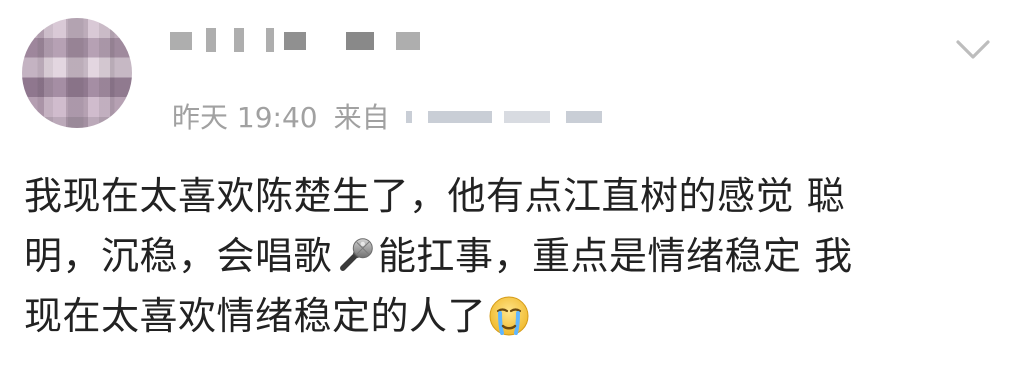 The image size is (1024, 366). What do you see at coordinates (435, 196) in the screenshot?
I see `post-text-segment: 我现在太喜欢陈楚生了，他有点江直树的感觉 聪` at bounding box center [435, 196].